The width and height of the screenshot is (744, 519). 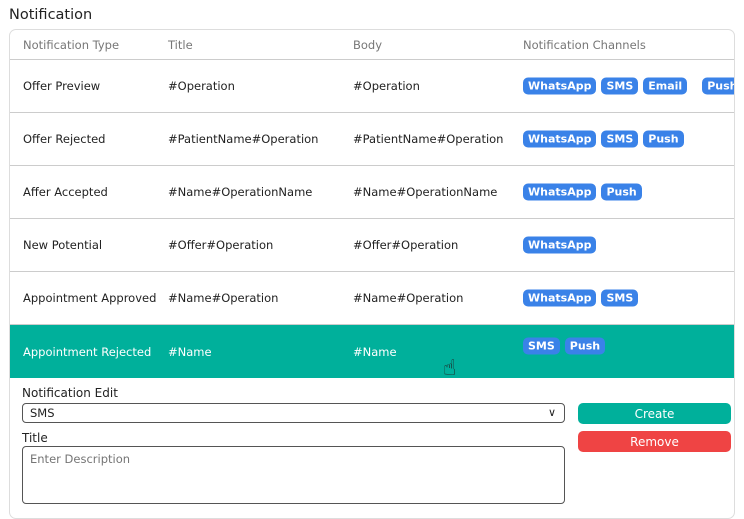 What do you see at coordinates (584, 44) in the screenshot?
I see `column-header: Notification Channels` at bounding box center [584, 44].